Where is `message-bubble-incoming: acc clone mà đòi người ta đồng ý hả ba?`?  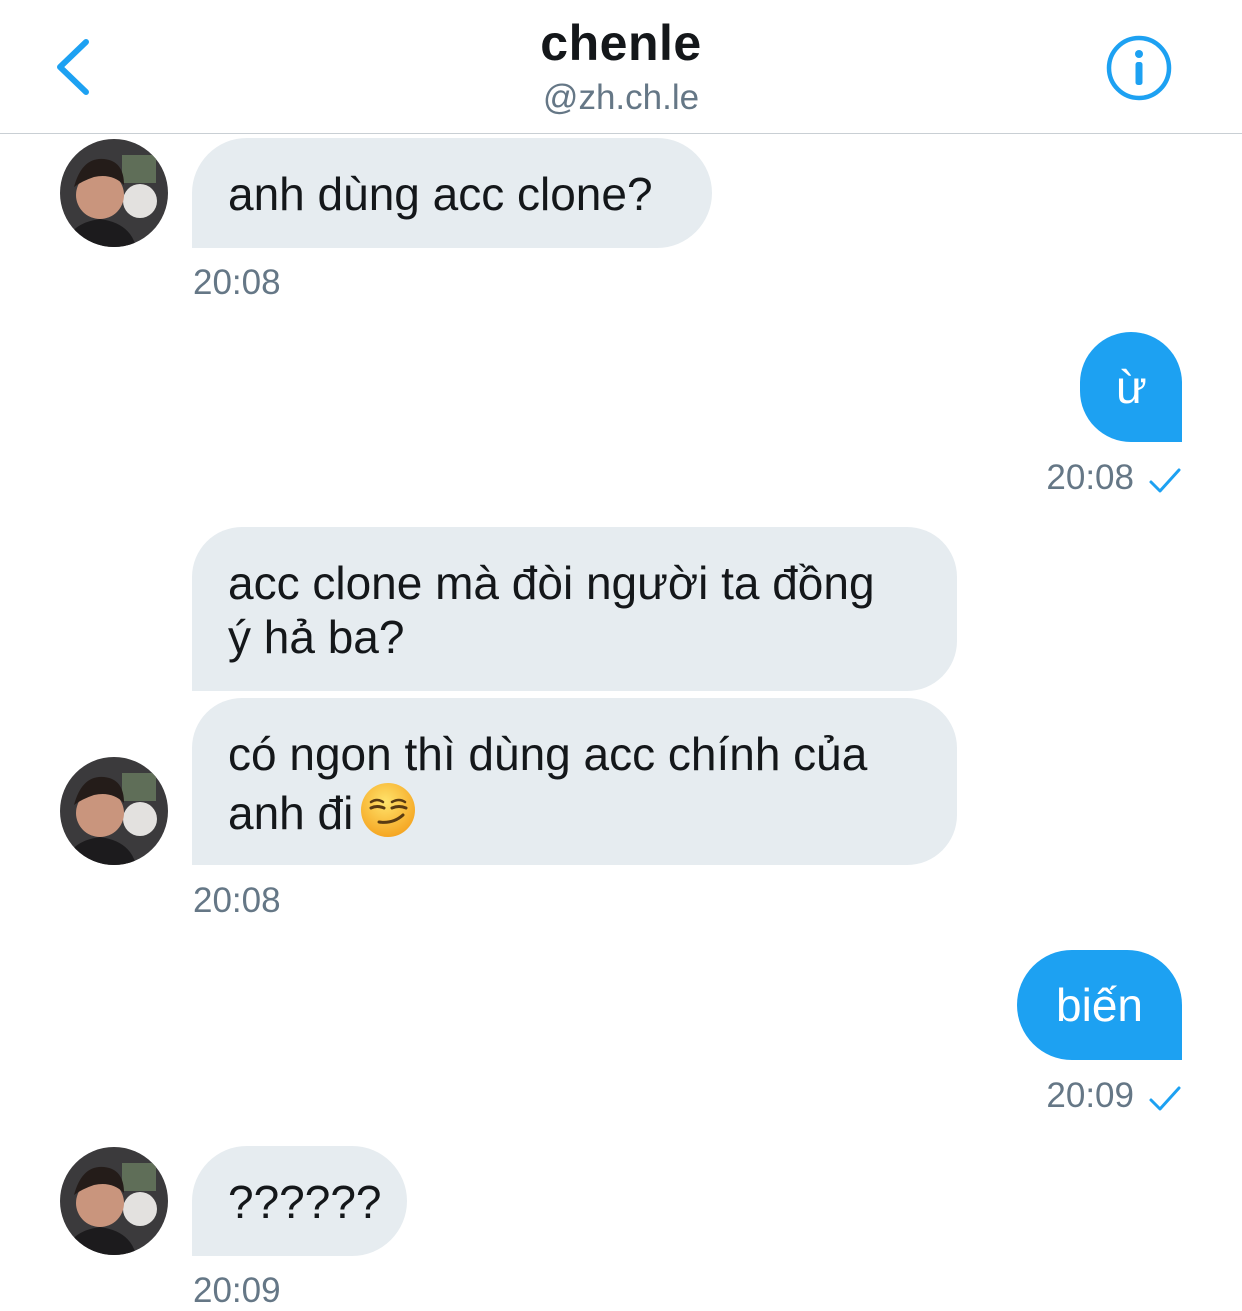 message-bubble-incoming: acc clone mà đòi người ta đồng ý hả ba? is located at coordinates (574, 609).